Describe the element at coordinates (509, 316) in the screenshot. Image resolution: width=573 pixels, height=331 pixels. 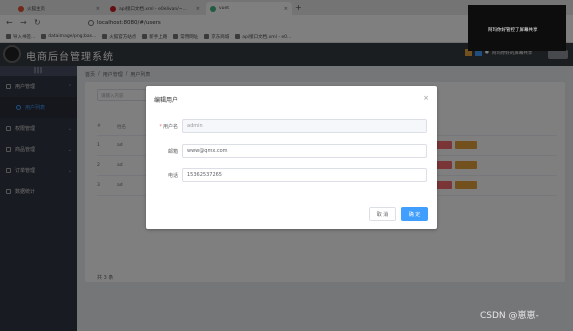
I see `watermark: CSDN @崽崽-` at that location.